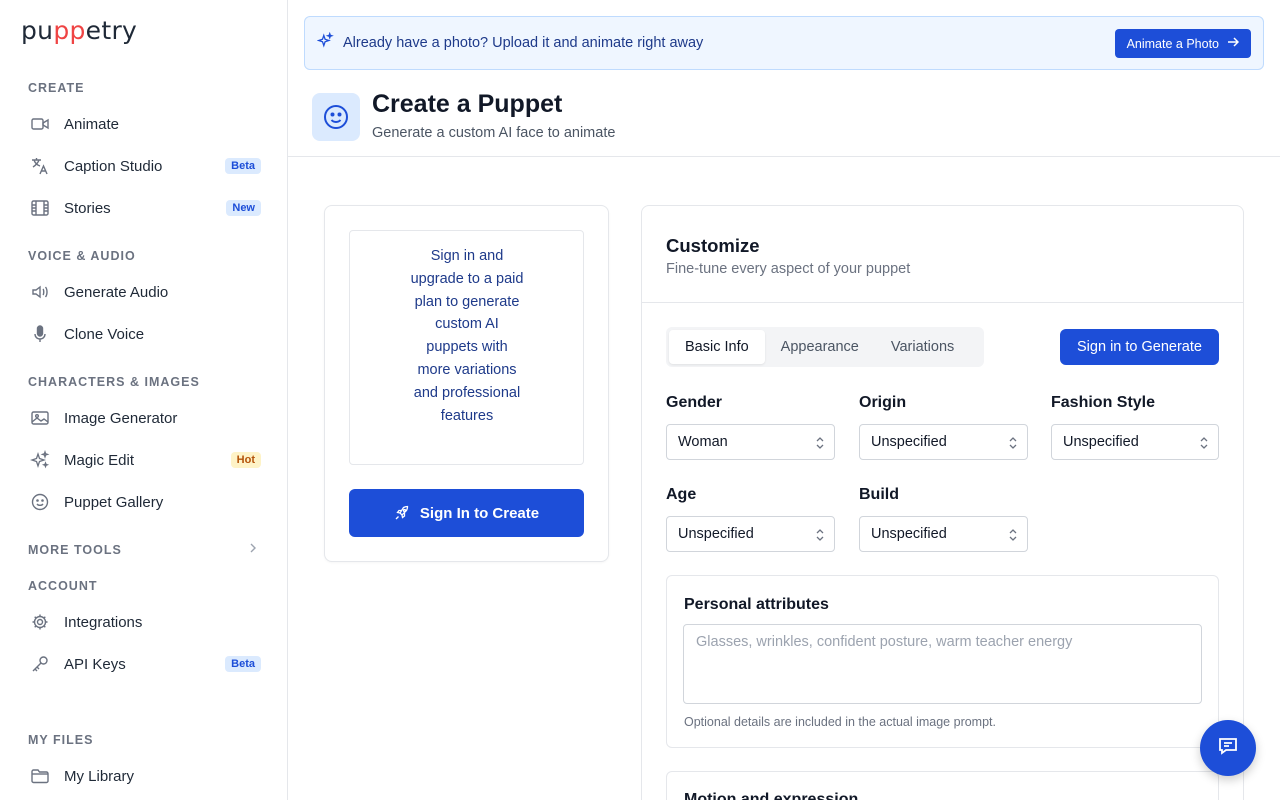  What do you see at coordinates (494, 133) in the screenshot?
I see `page-subtitle: Generate a custom AI face to animate` at bounding box center [494, 133].